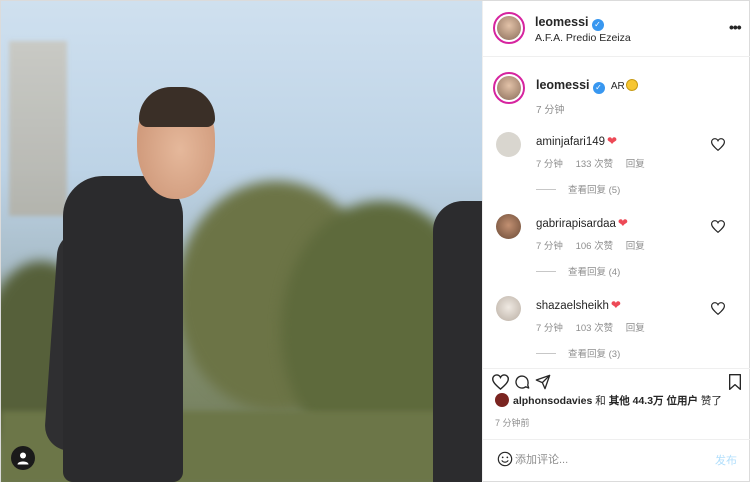 The image size is (750, 482). I want to click on view-replies-label: 查看回复 (4), so click(594, 272).